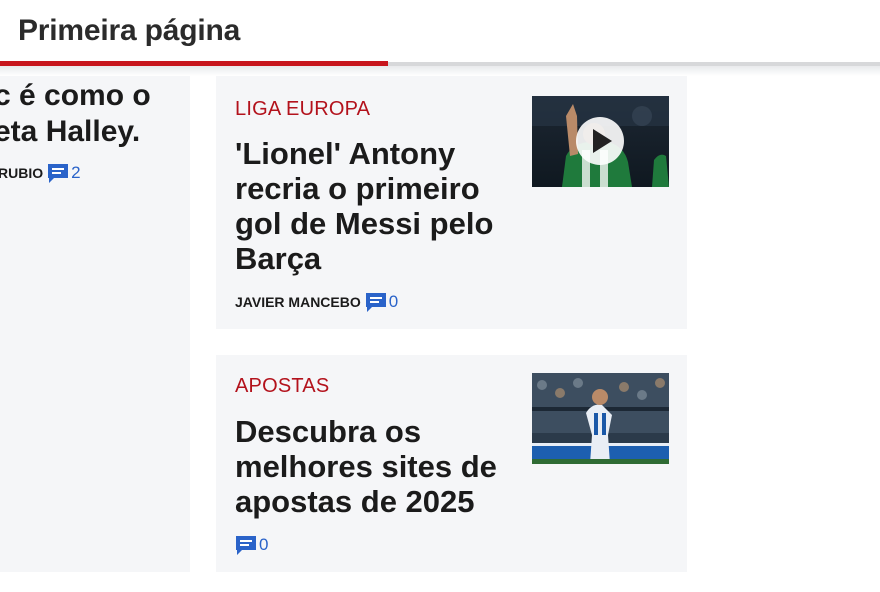  I want to click on header-shadow, so click(440, 71).